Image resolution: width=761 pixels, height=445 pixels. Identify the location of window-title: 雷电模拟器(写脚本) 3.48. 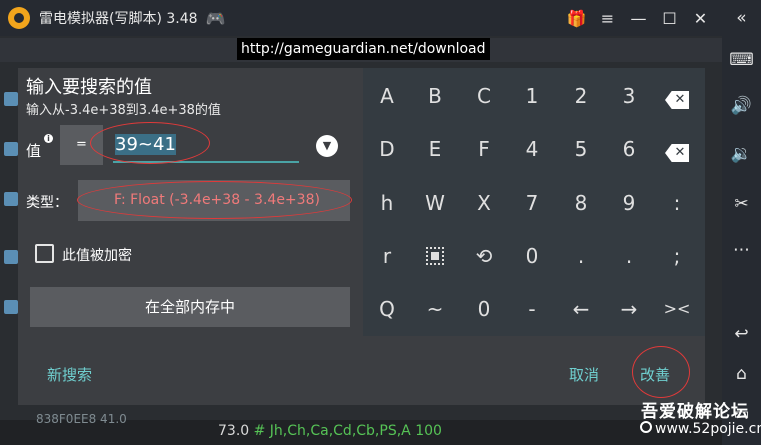
(118, 19).